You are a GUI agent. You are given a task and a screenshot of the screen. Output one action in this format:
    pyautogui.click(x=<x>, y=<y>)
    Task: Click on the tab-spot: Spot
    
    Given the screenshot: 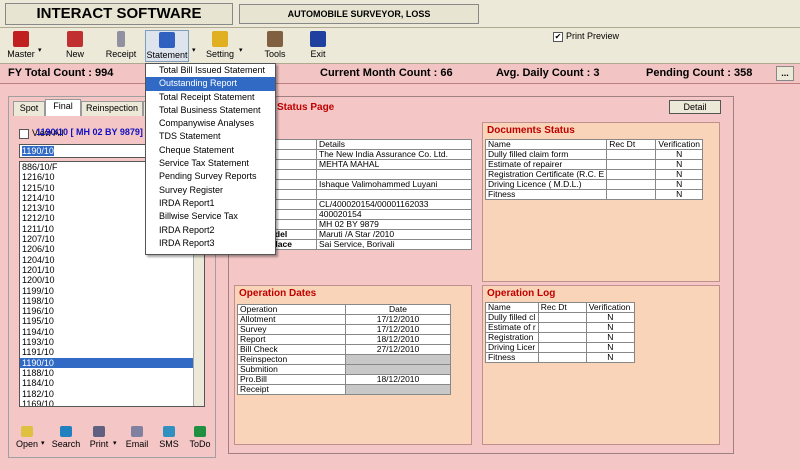 What is the action you would take?
    pyautogui.click(x=29, y=108)
    